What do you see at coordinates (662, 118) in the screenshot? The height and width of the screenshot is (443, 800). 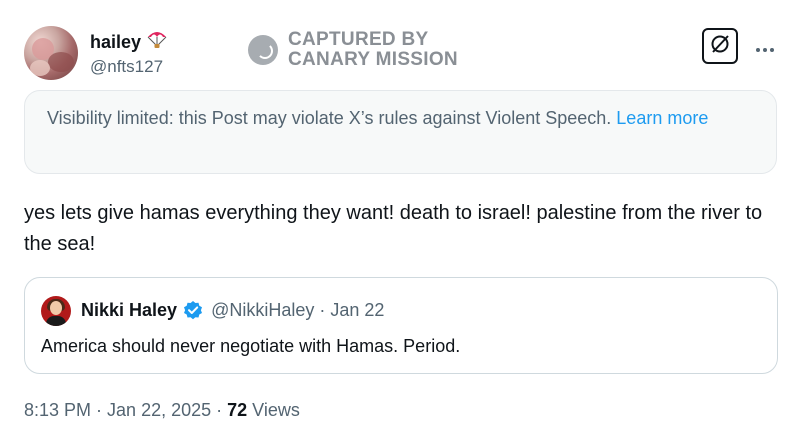 I see `learn-more-link: Learn more` at bounding box center [662, 118].